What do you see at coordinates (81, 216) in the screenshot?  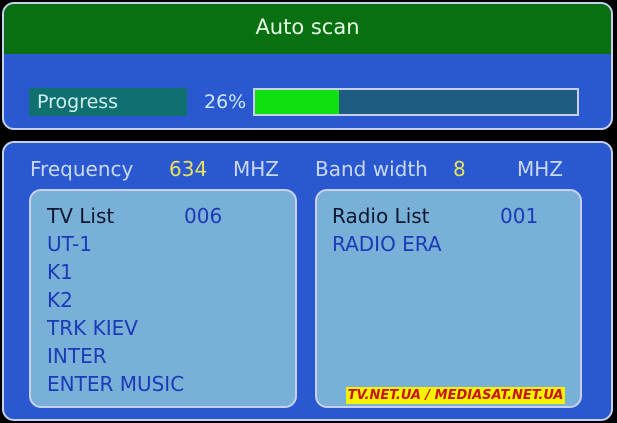 I see `tv-list-label: TV List` at bounding box center [81, 216].